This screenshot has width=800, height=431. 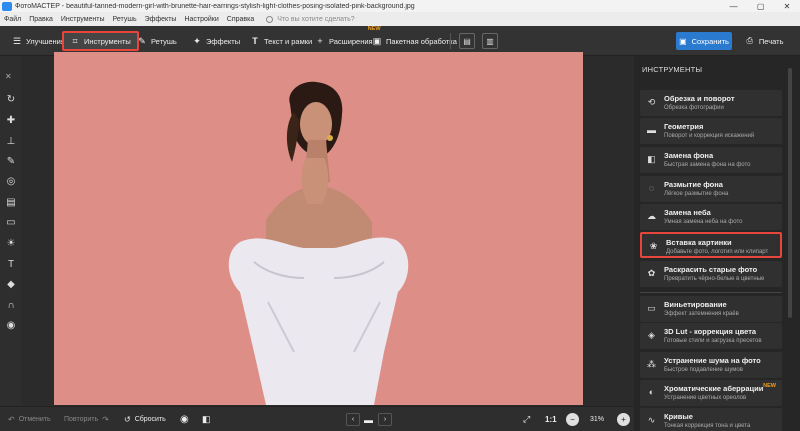 I want to click on text-frames-tab: T Текст и рамки, so click(x=281, y=41).